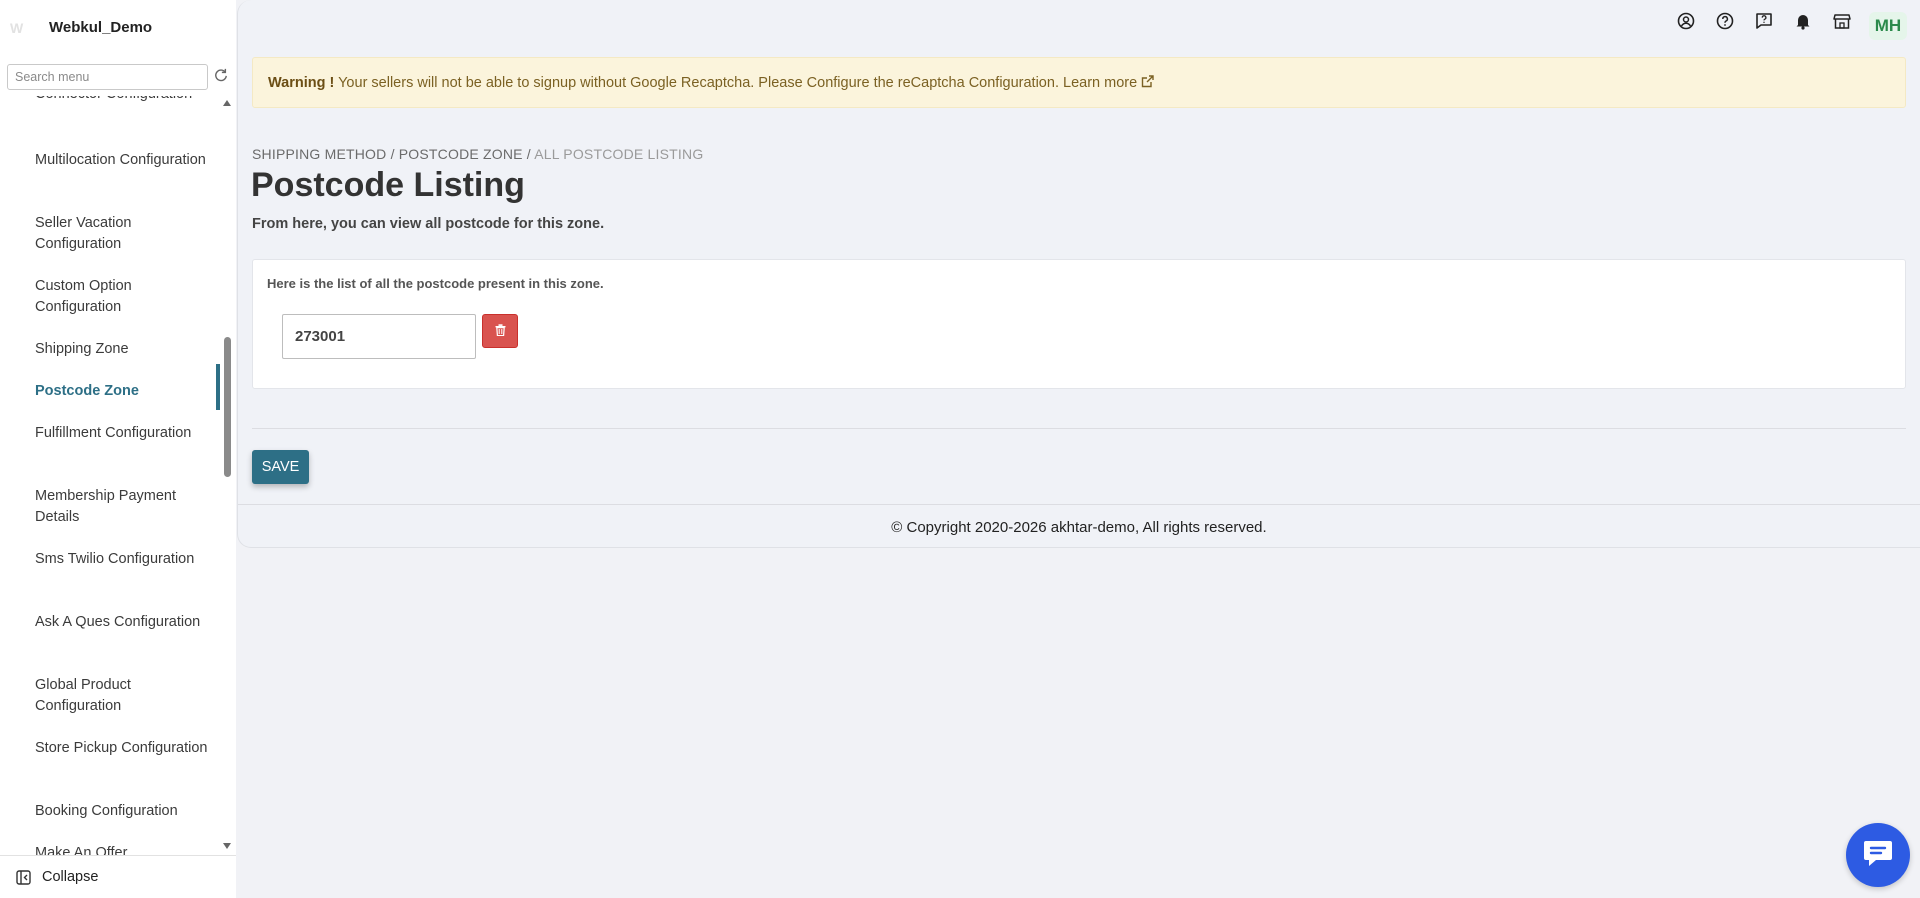 This screenshot has height=898, width=1920. Describe the element at coordinates (125, 100) in the screenshot. I see `sidebar-item-connector-configuration: Connector Configuration` at that location.